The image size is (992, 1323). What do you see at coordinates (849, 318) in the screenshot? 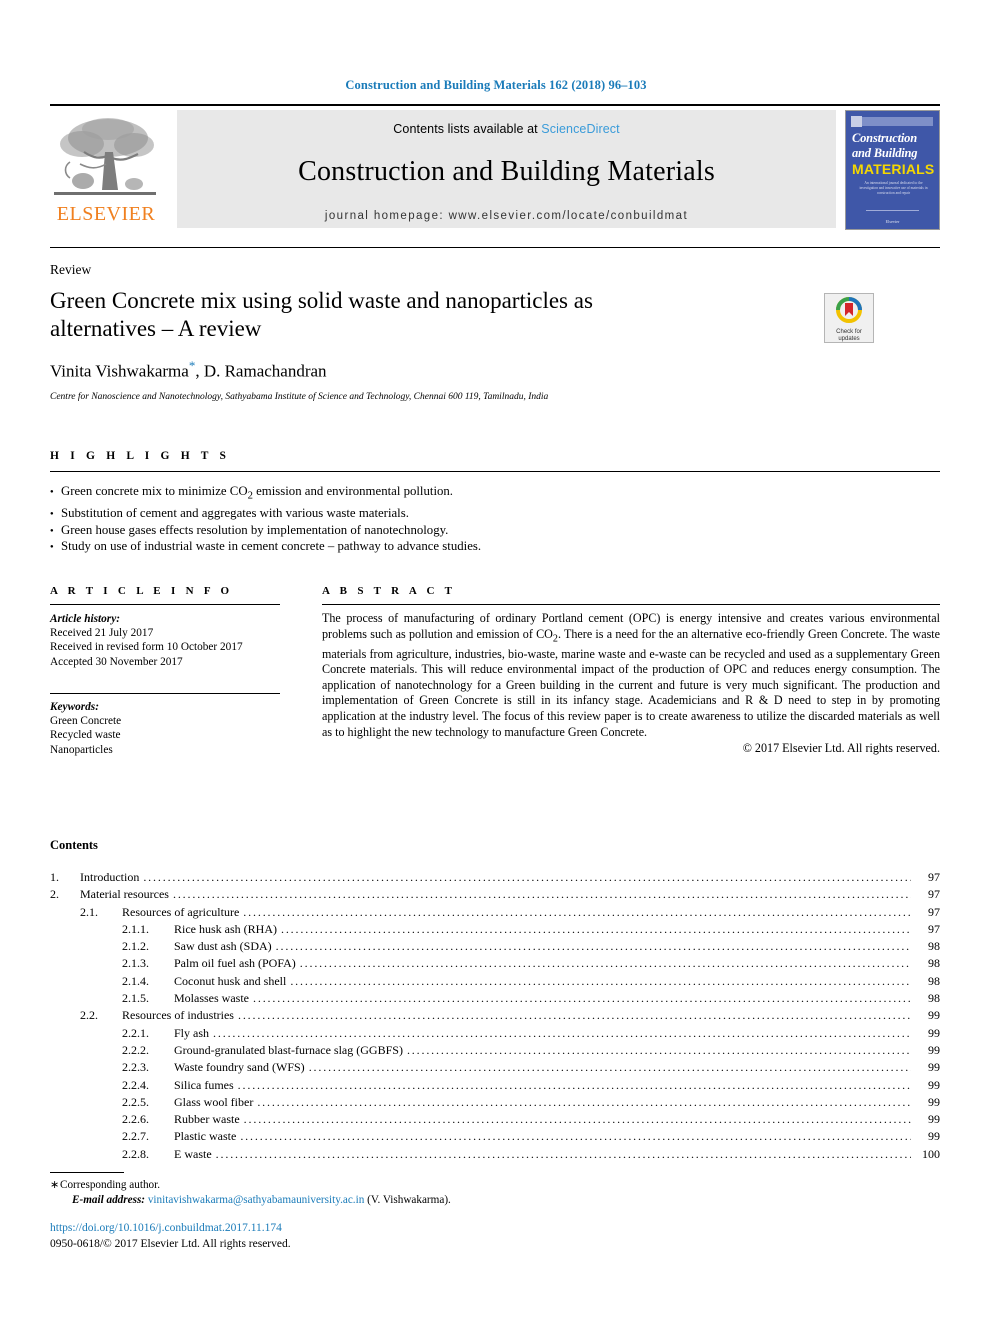
I see `crossmark-badge: Check for updates` at bounding box center [849, 318].